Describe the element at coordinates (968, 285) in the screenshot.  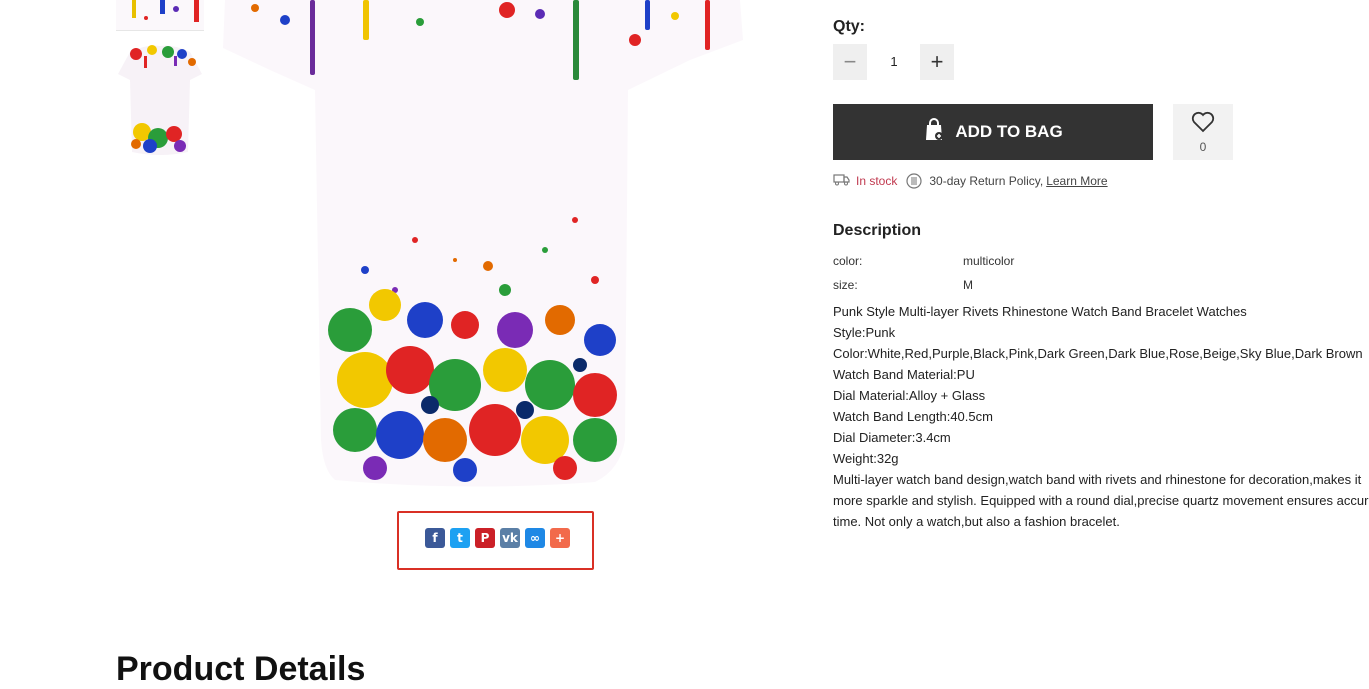
I see `attribute-value: M` at that location.